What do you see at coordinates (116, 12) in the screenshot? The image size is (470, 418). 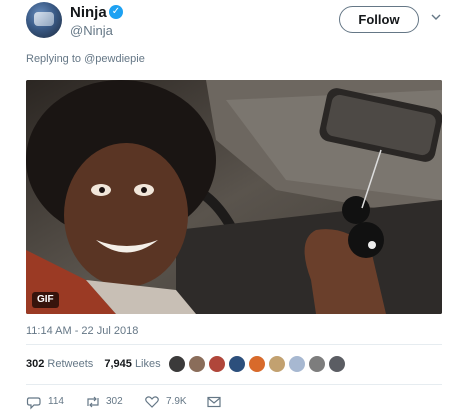 I see `verified-badge-icon: ✓` at bounding box center [116, 12].